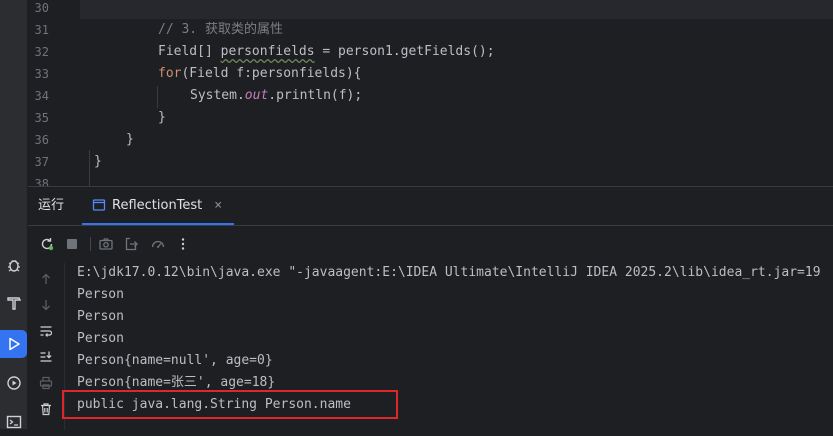  What do you see at coordinates (98, 161) in the screenshot?
I see `code-line-37: }` at bounding box center [98, 161].